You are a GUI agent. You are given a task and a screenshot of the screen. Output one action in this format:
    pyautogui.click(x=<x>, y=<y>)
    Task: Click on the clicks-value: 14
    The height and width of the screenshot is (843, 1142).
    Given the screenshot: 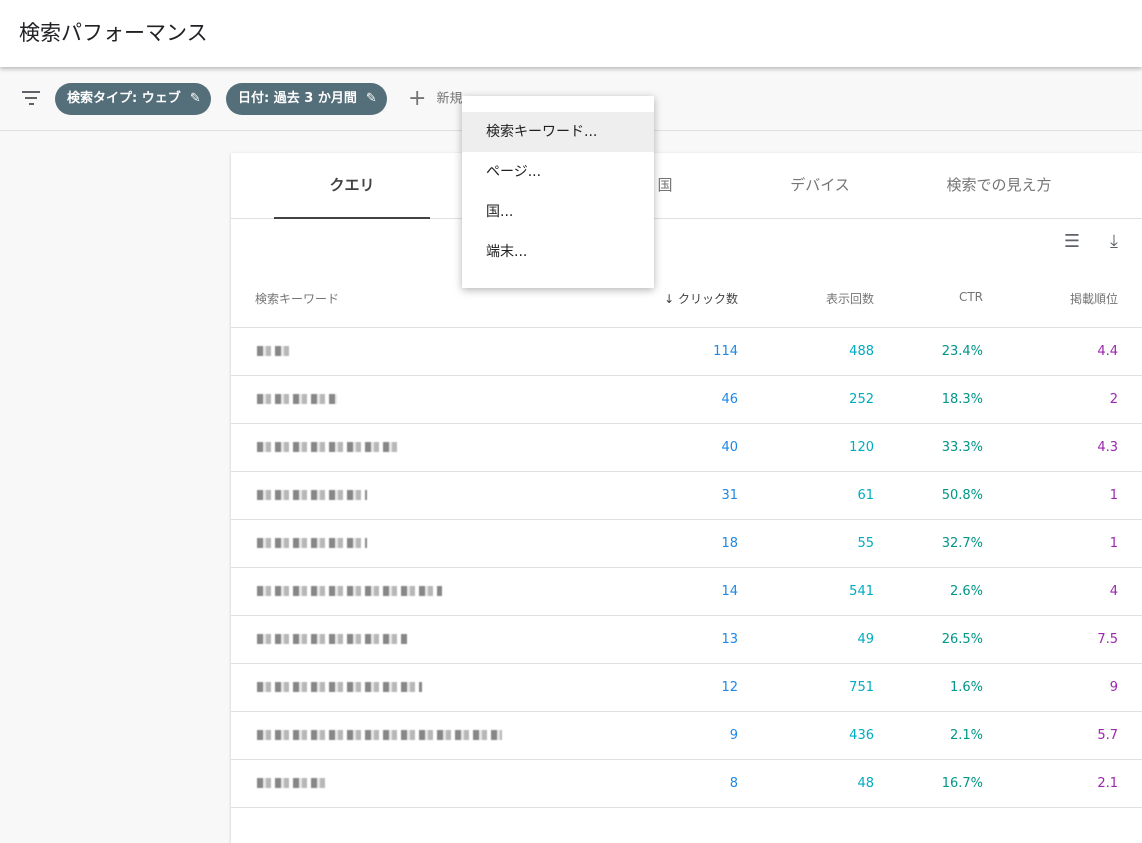 What is the action you would take?
    pyautogui.click(x=729, y=591)
    